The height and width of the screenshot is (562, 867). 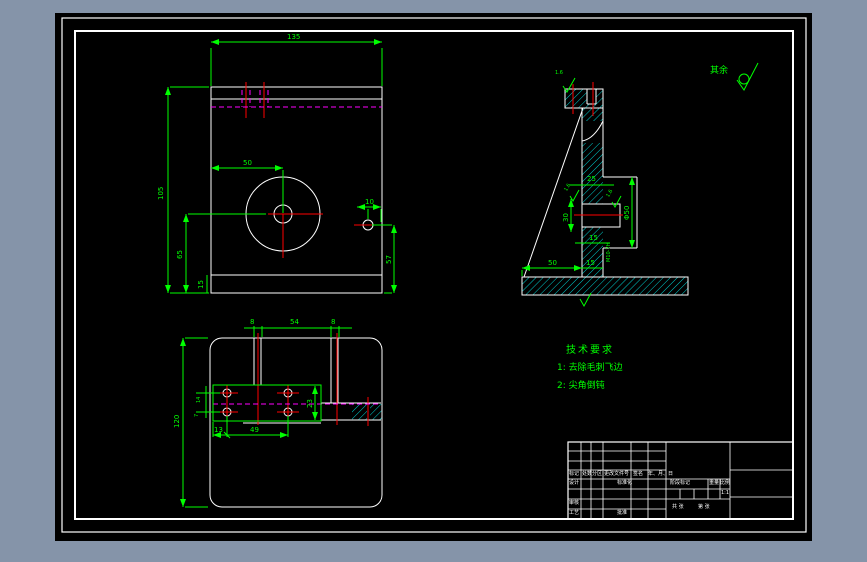 I want to click on dim-bottom-slot-left: 8, so click(x=252, y=322).